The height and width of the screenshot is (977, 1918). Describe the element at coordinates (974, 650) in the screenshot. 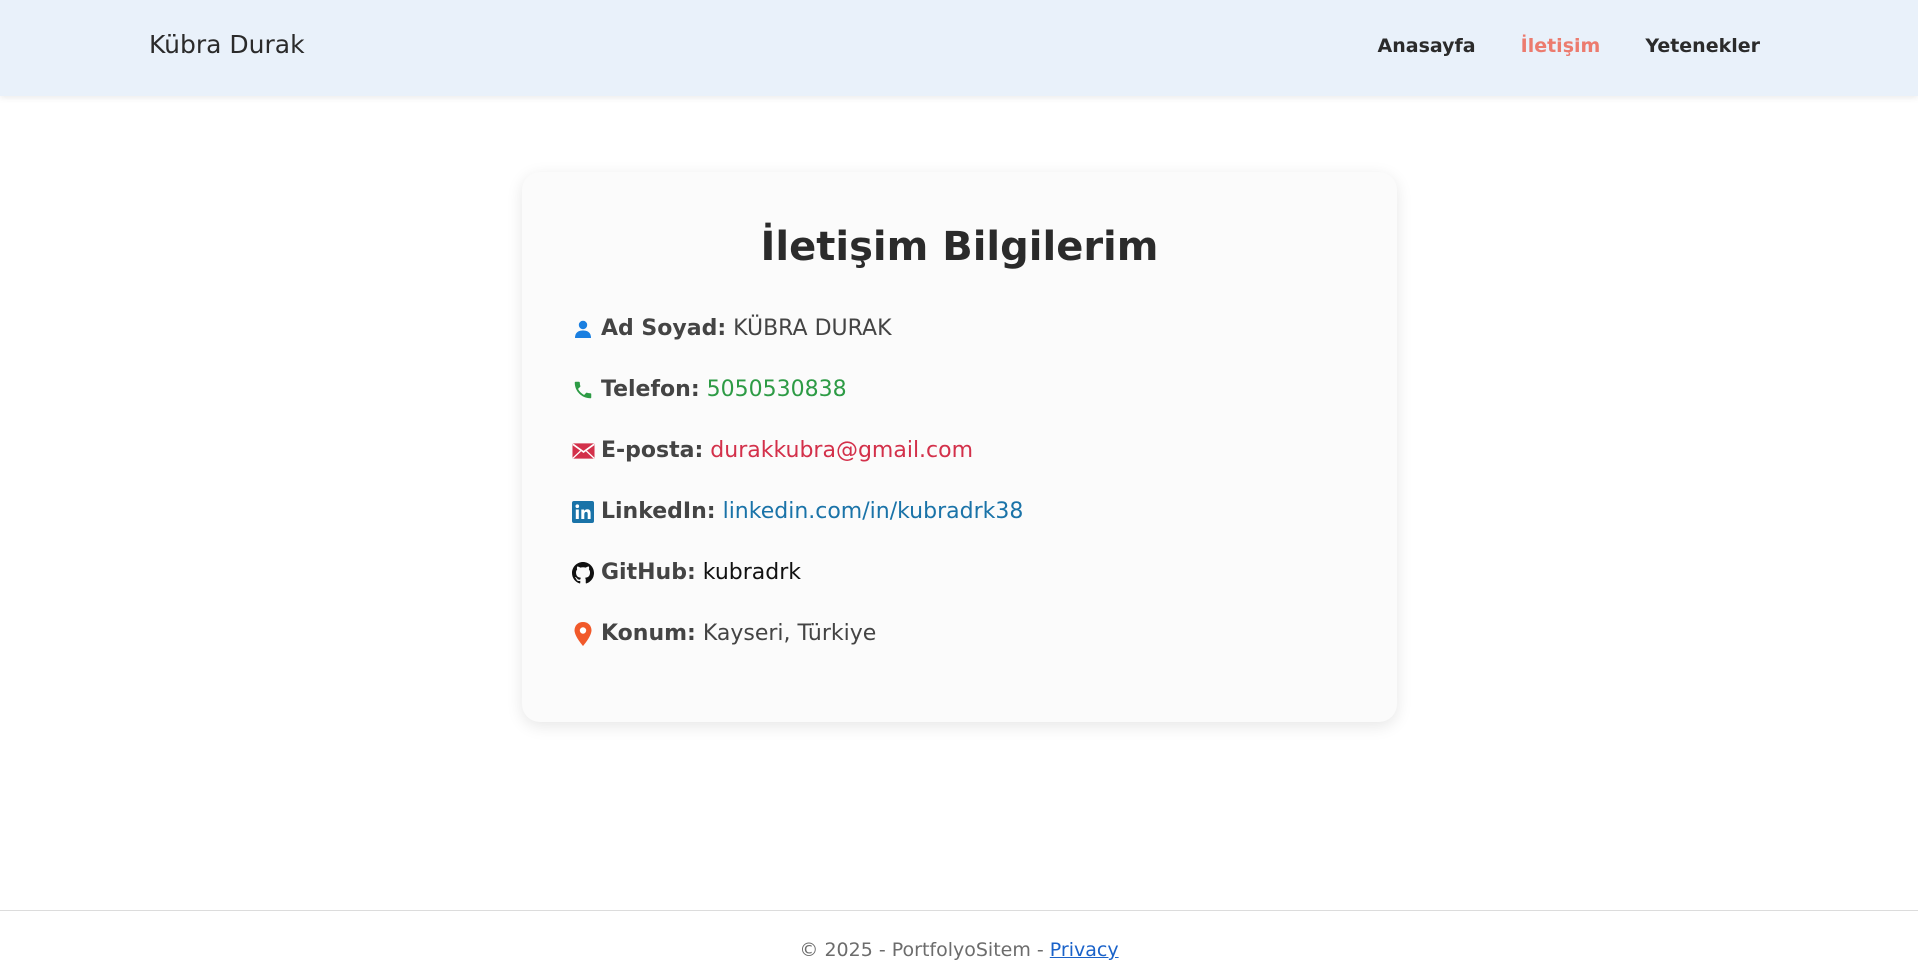

I see `contact-row-location: Konum: Kayseri, Türkiye` at that location.